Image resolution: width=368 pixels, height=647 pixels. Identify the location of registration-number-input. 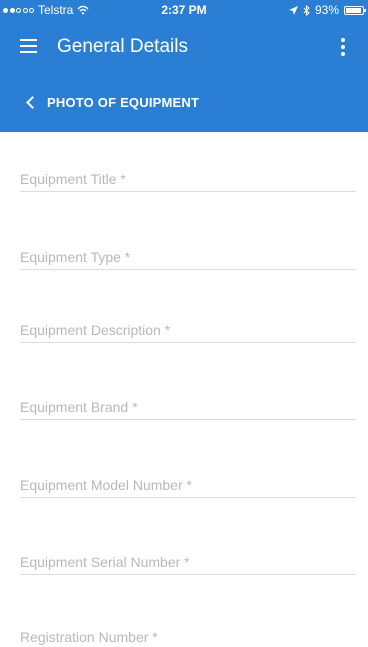
(188, 637).